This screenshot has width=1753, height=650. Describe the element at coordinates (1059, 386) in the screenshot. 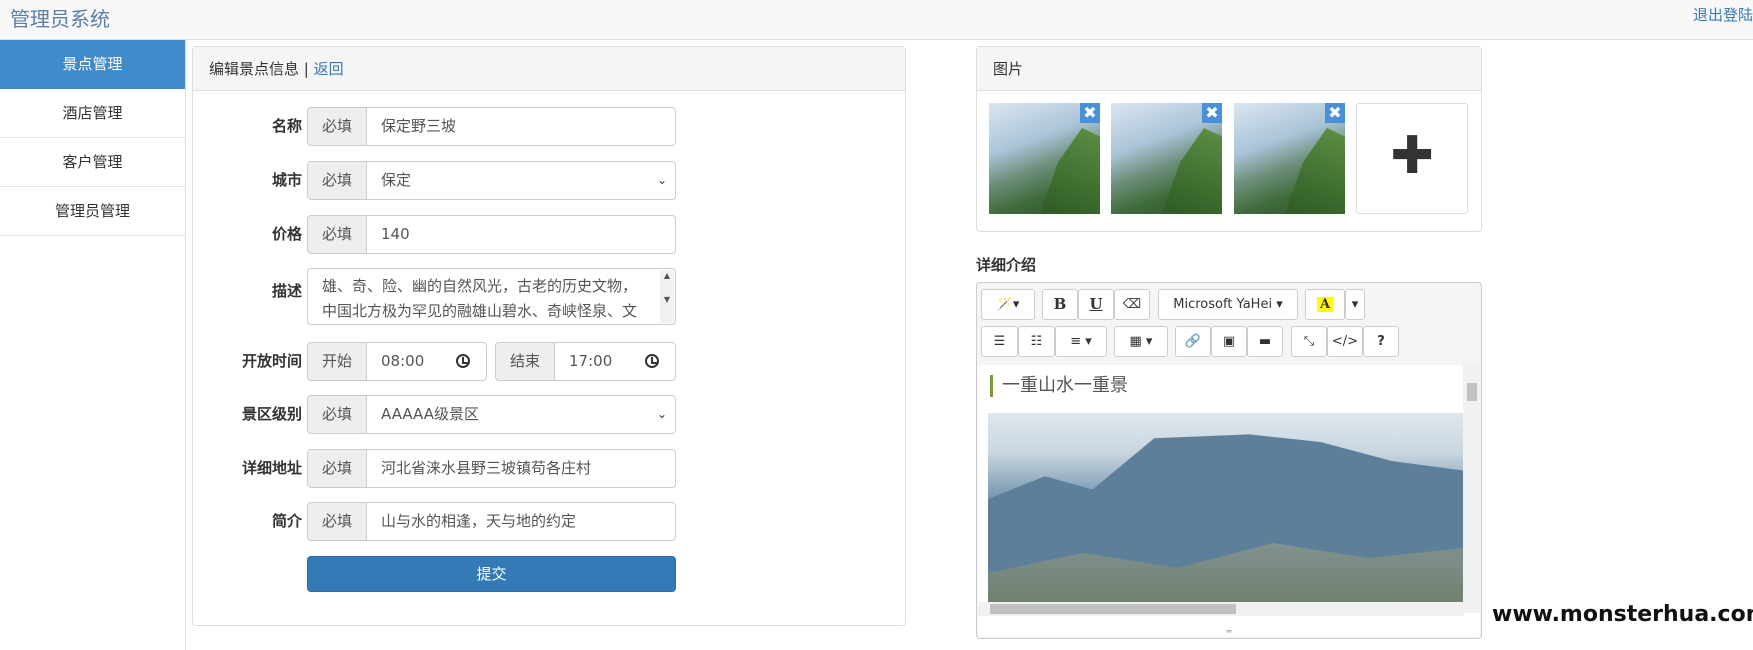

I see `content-heading: 一重山水一重景` at that location.